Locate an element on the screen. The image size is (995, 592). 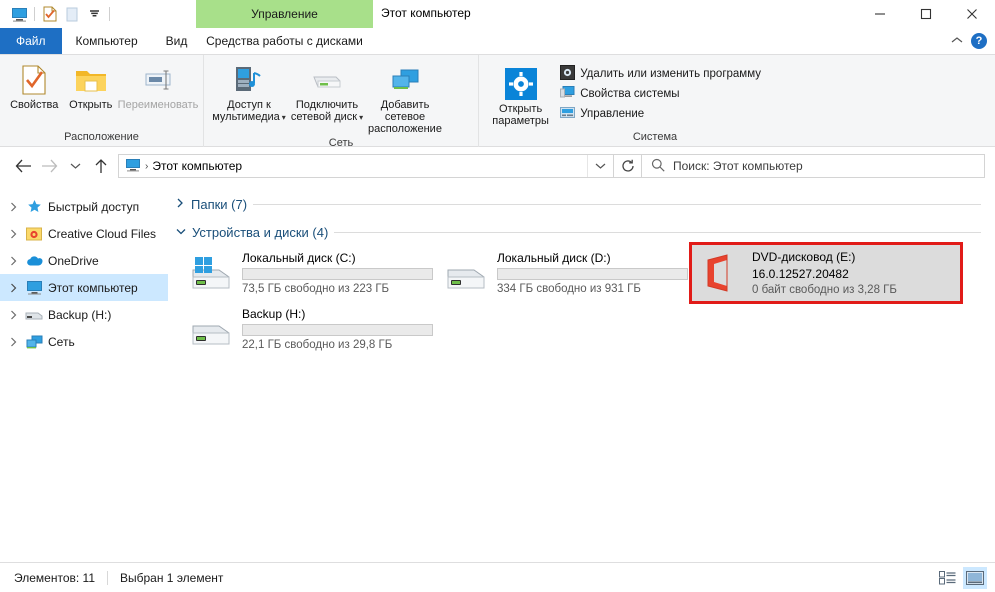
customize-dropdown-icon is located at coordinates (94, 14).